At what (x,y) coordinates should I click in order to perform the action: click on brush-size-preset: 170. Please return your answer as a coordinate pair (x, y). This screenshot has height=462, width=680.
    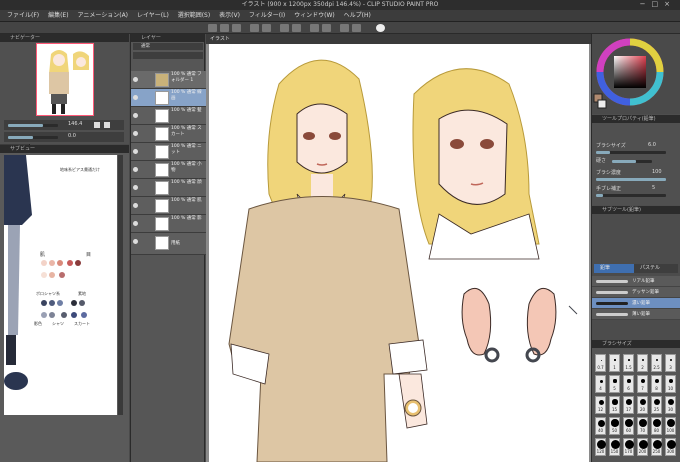
    Looking at the image, I should click on (628, 447).